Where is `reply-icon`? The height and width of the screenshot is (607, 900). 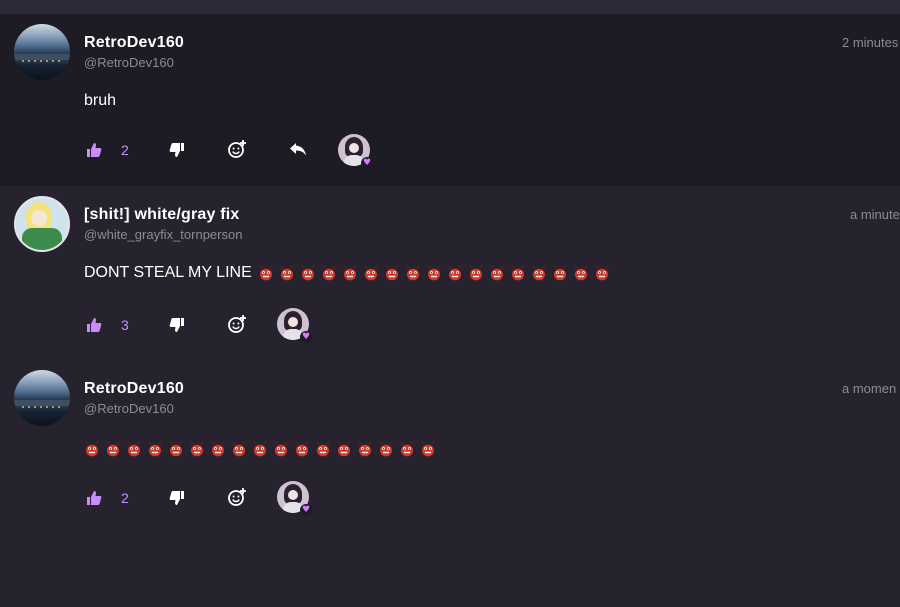
reply-icon is located at coordinates (298, 149).